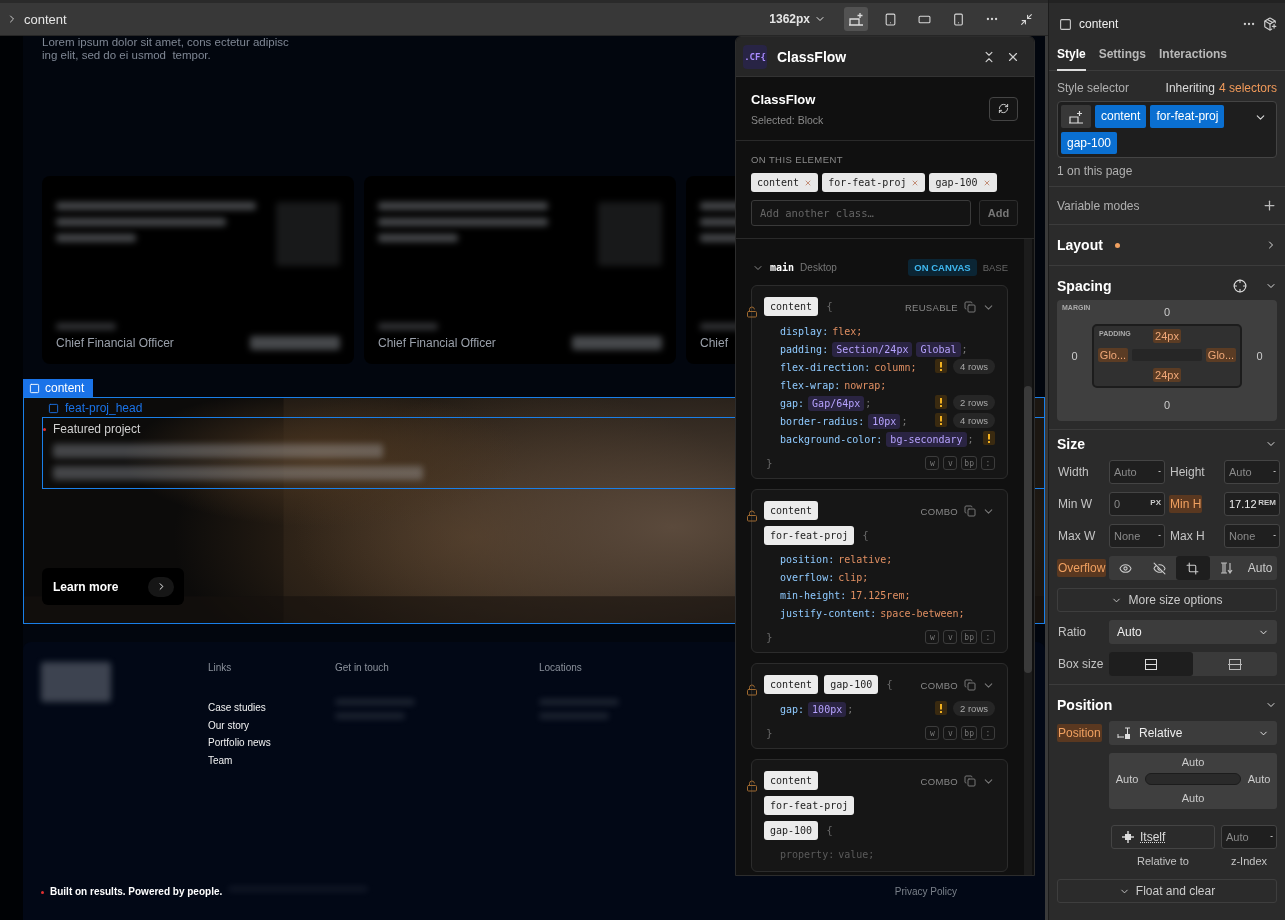  What do you see at coordinates (1167, 600) in the screenshot?
I see `more-size-options-button: More size options` at bounding box center [1167, 600].